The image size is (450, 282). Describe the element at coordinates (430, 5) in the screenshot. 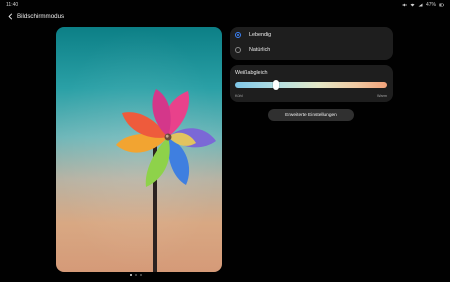

I see `battery-percent: 47%` at that location.